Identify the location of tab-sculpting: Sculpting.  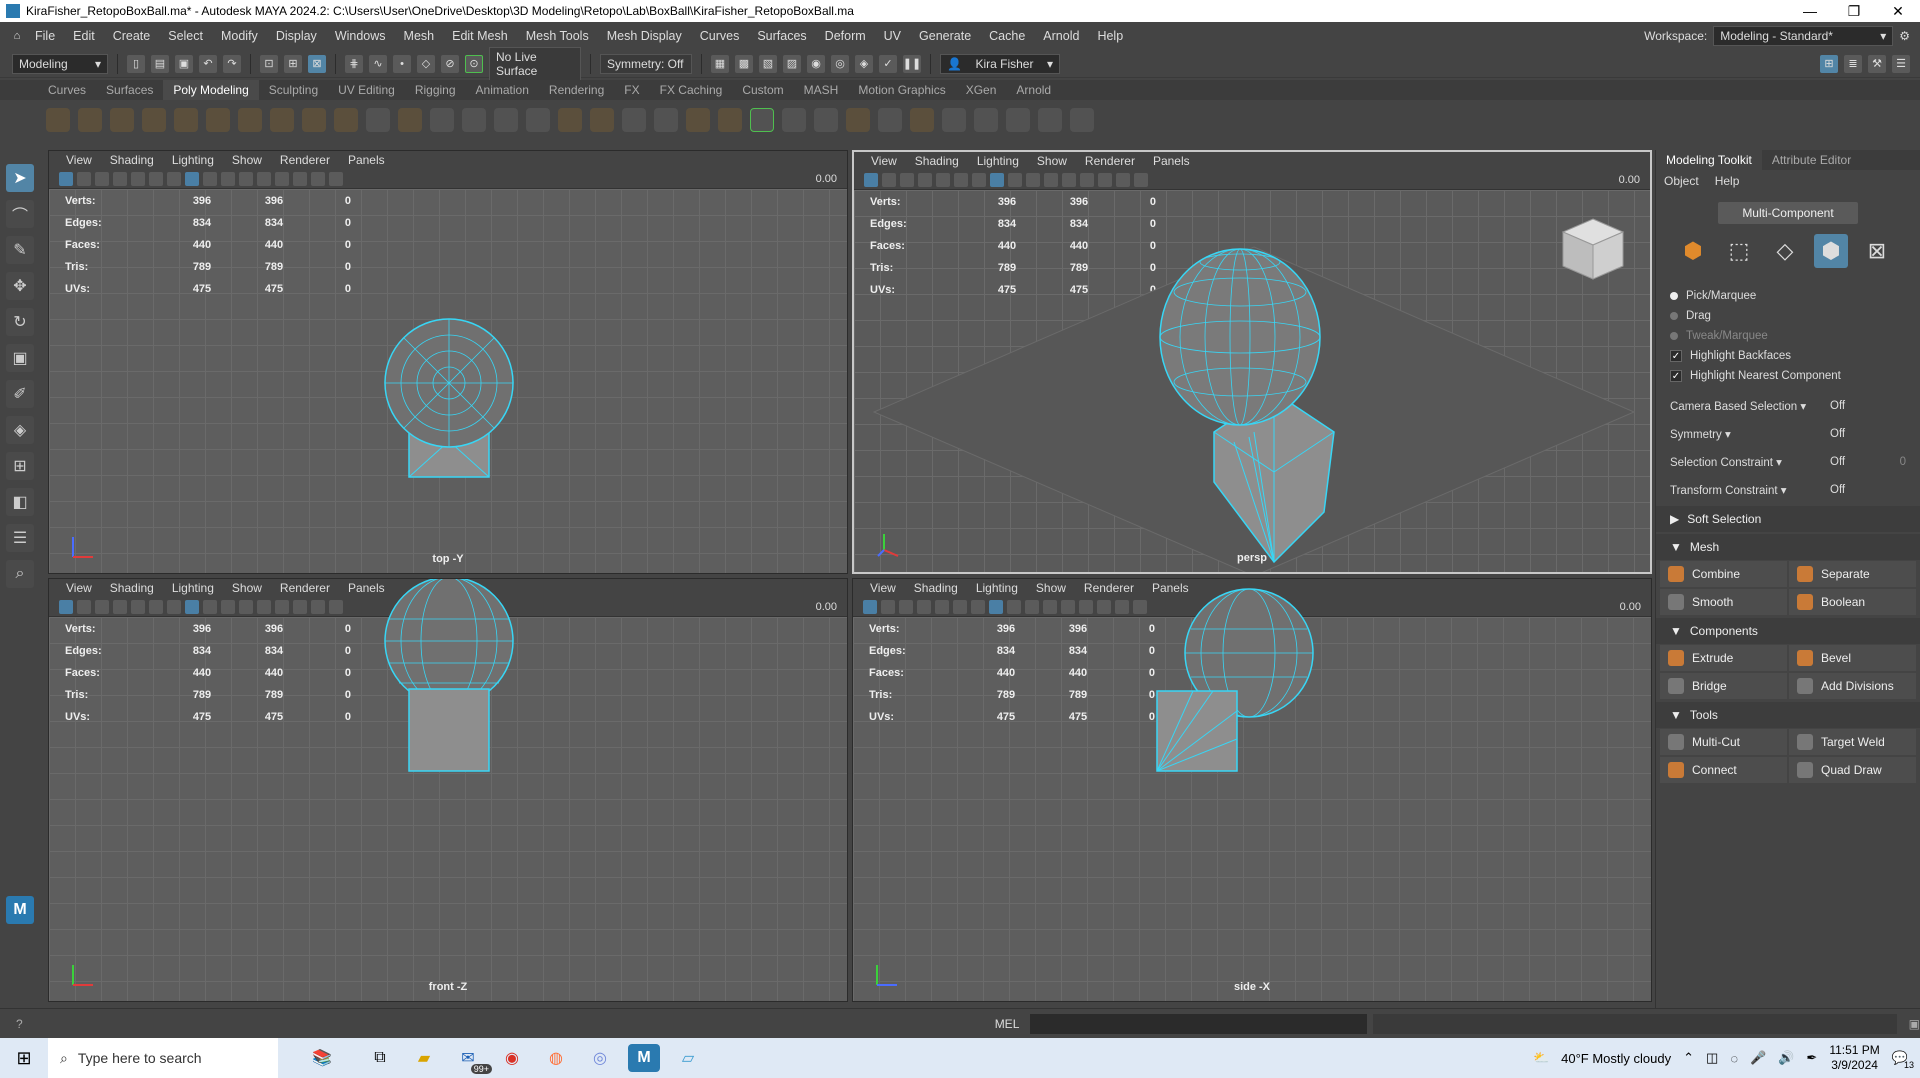
(293, 90).